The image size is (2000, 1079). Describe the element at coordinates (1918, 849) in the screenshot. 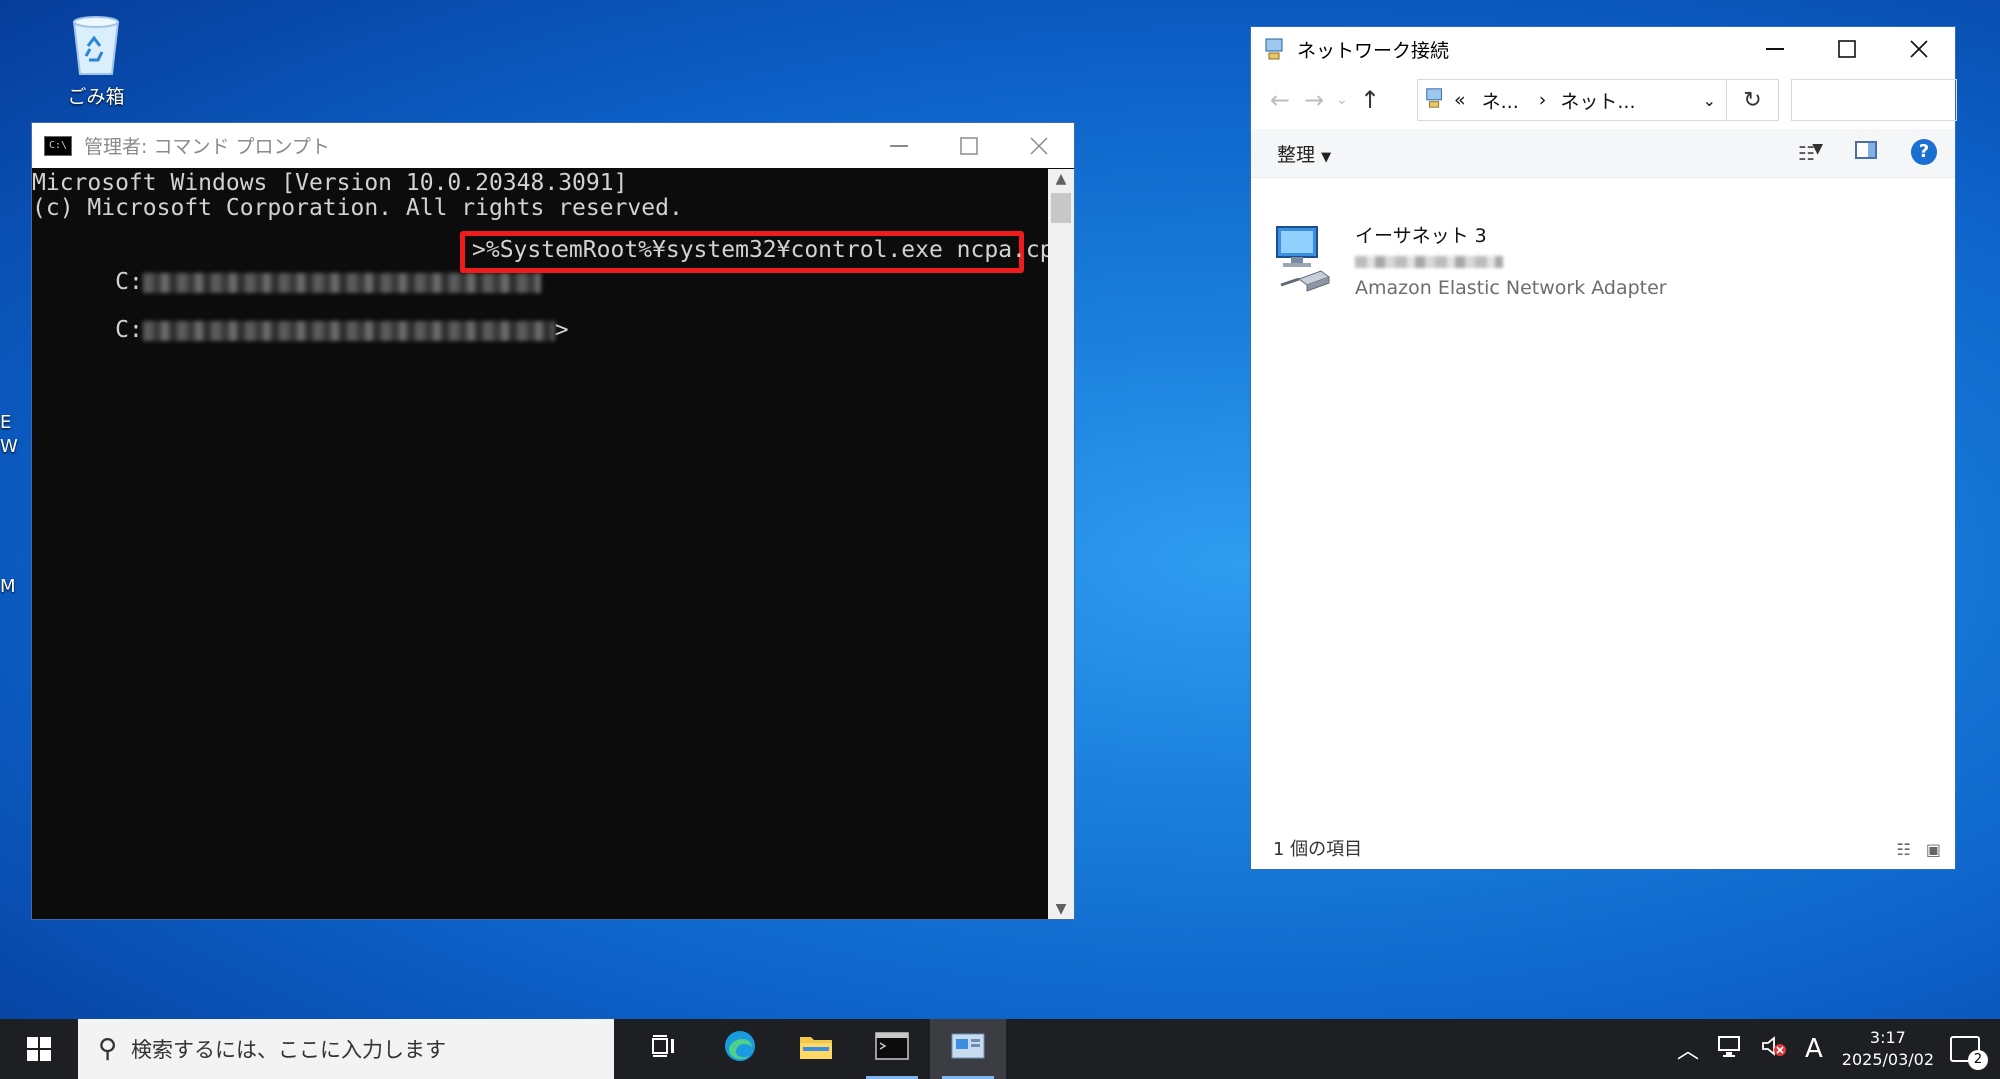

I see `status-bar-view-buttons: ☷ ▣` at that location.